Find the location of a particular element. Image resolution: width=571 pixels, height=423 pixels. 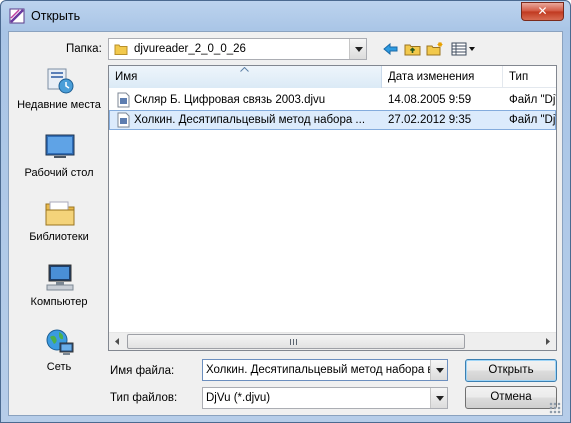

column-header-label: Имя is located at coordinates (126, 77).